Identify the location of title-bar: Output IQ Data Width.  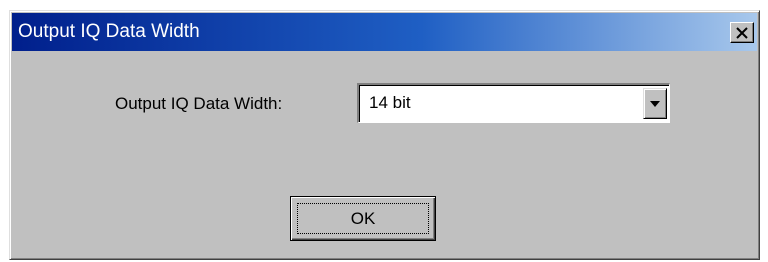
(384, 32).